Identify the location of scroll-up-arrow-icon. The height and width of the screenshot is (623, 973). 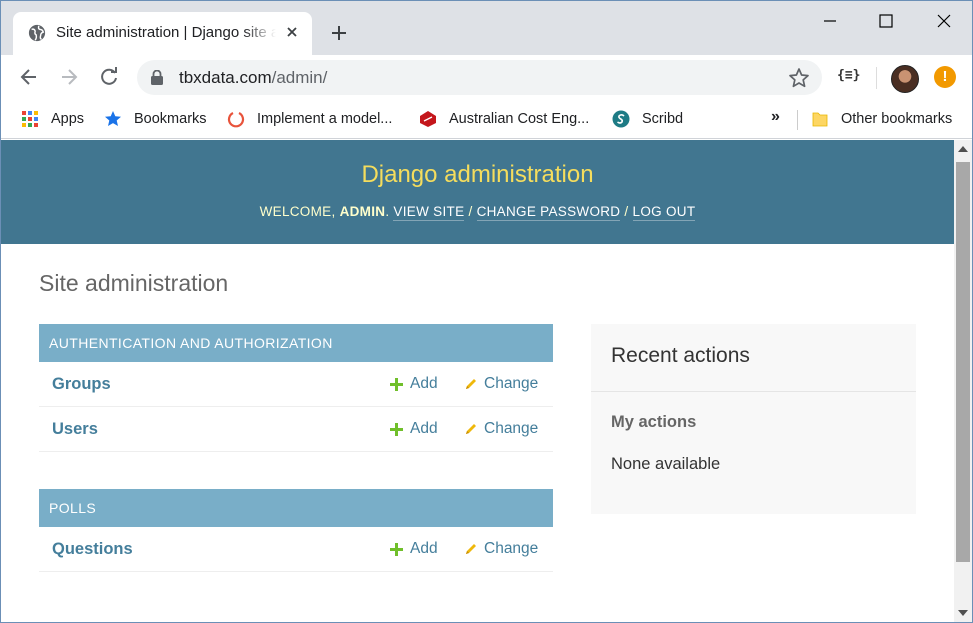
(963, 149).